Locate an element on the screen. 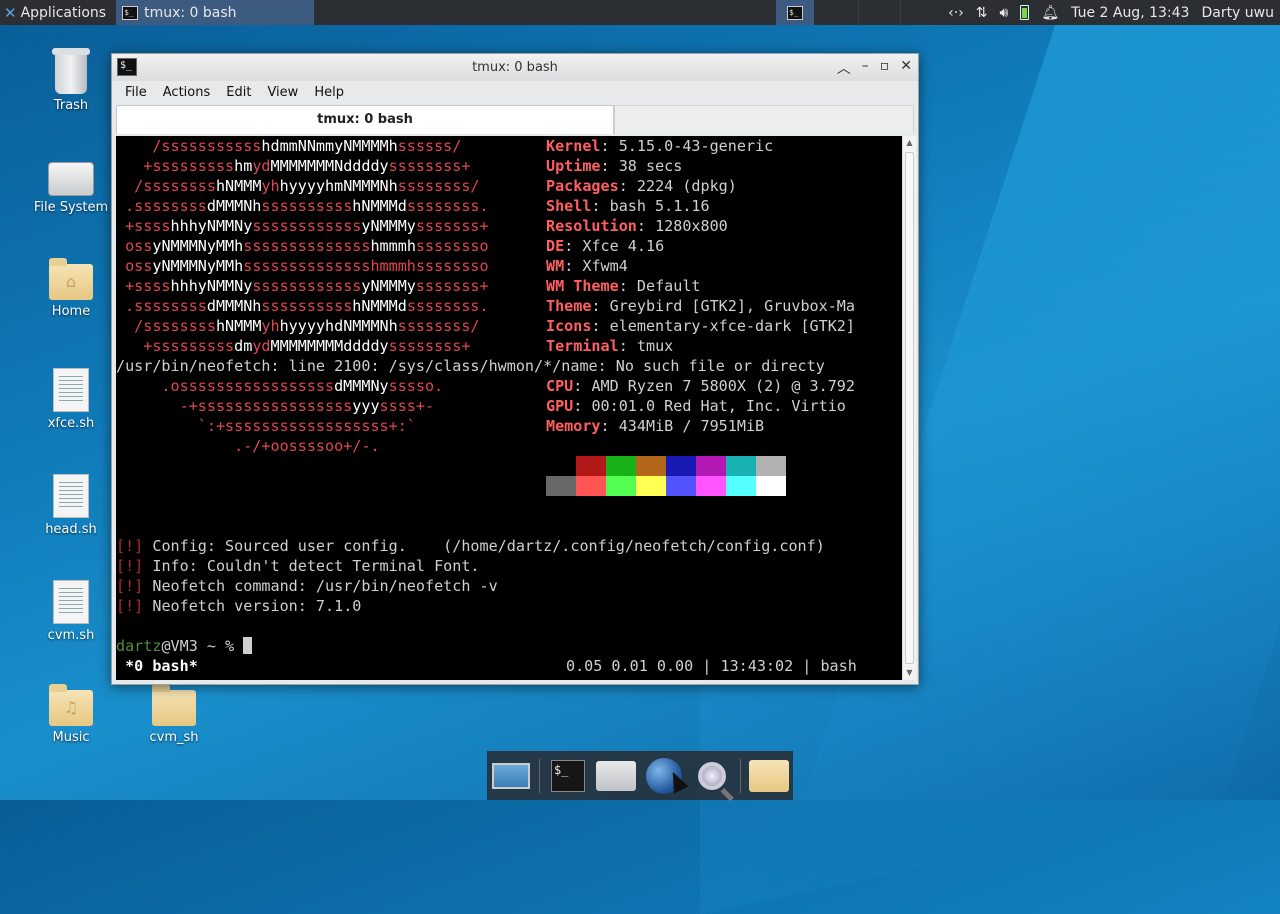  color-palette is located at coordinates (666, 476).